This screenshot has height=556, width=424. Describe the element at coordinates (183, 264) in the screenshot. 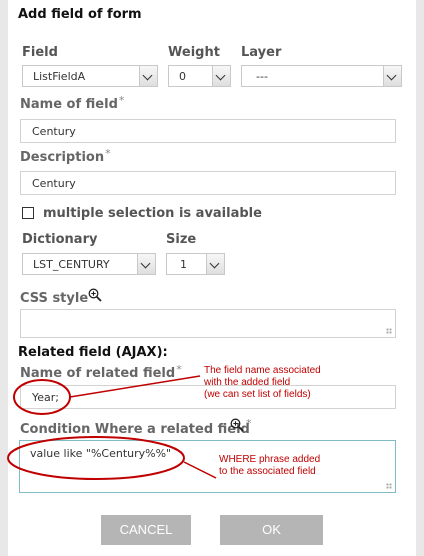

I see `size-select-value: 1` at that location.